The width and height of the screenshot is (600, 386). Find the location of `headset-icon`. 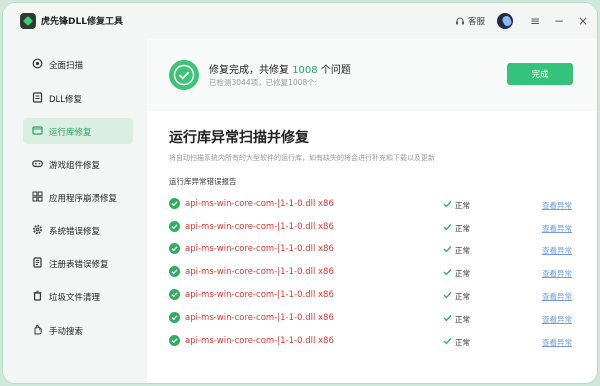

headset-icon is located at coordinates (459, 21).